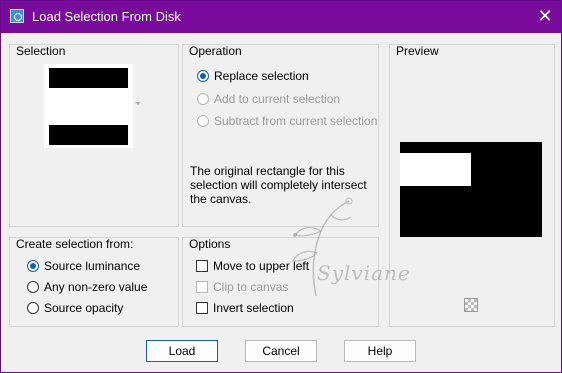 This screenshot has width=562, height=373. I want to click on help-button: Help, so click(380, 351).